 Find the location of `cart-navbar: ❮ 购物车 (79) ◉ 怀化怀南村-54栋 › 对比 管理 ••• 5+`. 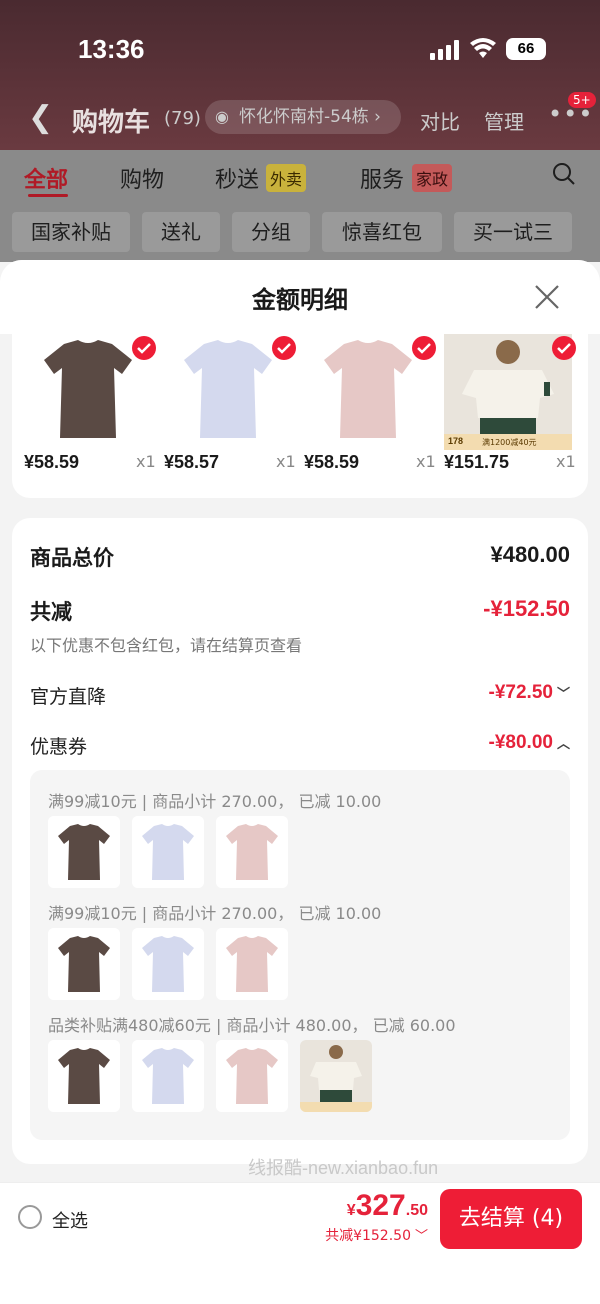

cart-navbar: ❮ 购物车 (79) ◉ 怀化怀南村-54栋 › 对比 管理 ••• 5+ is located at coordinates (300, 116).